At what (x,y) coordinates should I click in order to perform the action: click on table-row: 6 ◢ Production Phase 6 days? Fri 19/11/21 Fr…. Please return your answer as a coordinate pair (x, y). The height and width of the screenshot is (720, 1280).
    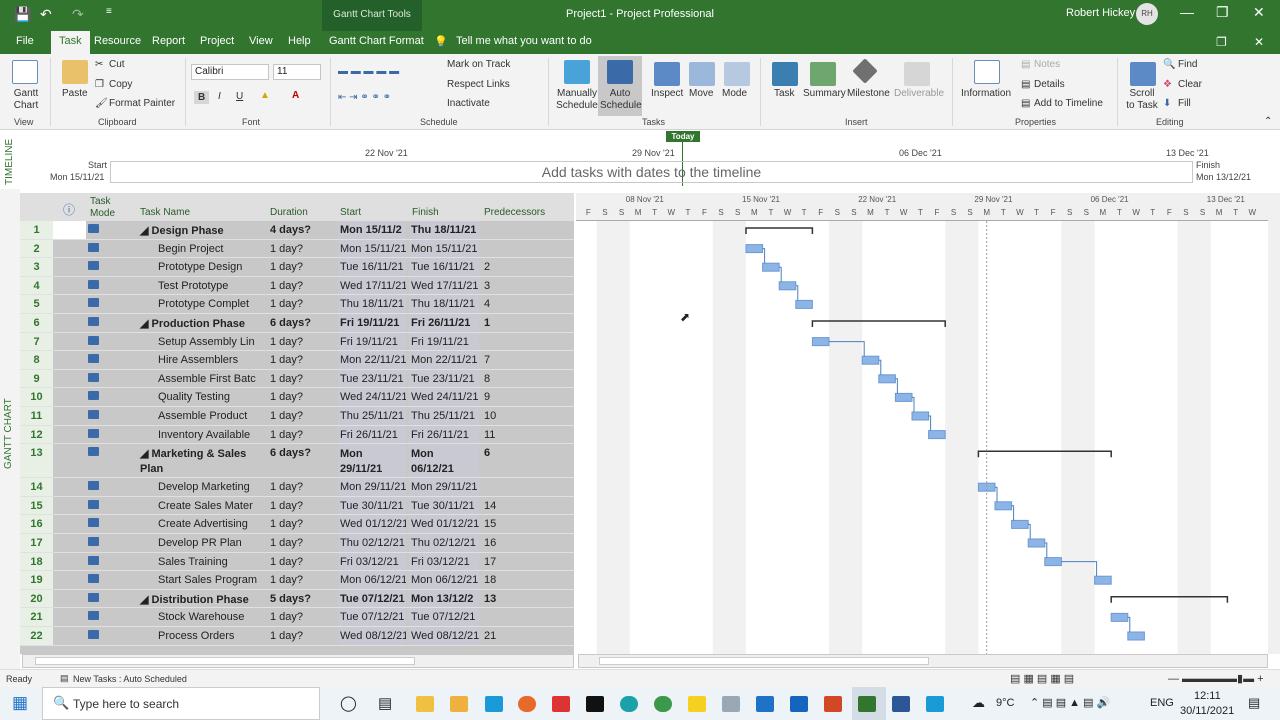
    Looking at the image, I should click on (297, 323).